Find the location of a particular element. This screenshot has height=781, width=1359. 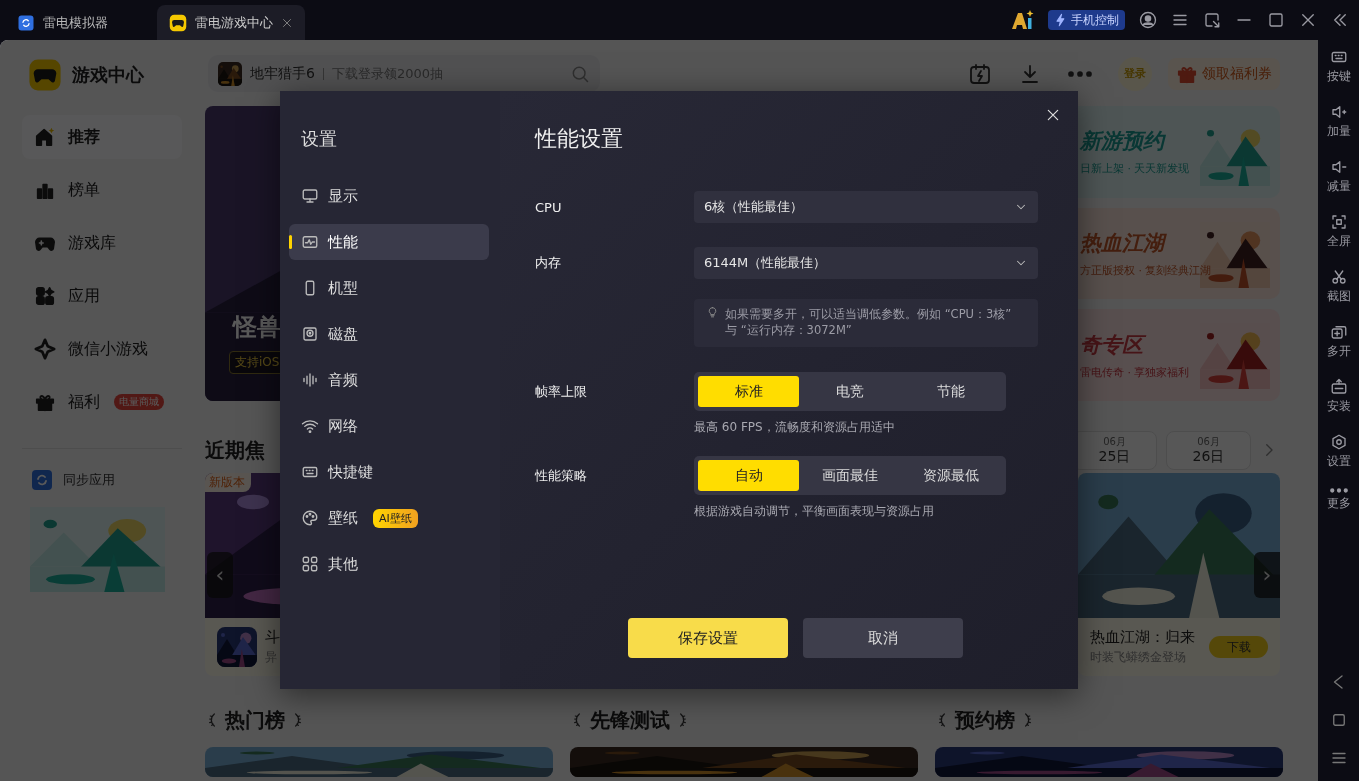

user-icon is located at coordinates (1148, 20).